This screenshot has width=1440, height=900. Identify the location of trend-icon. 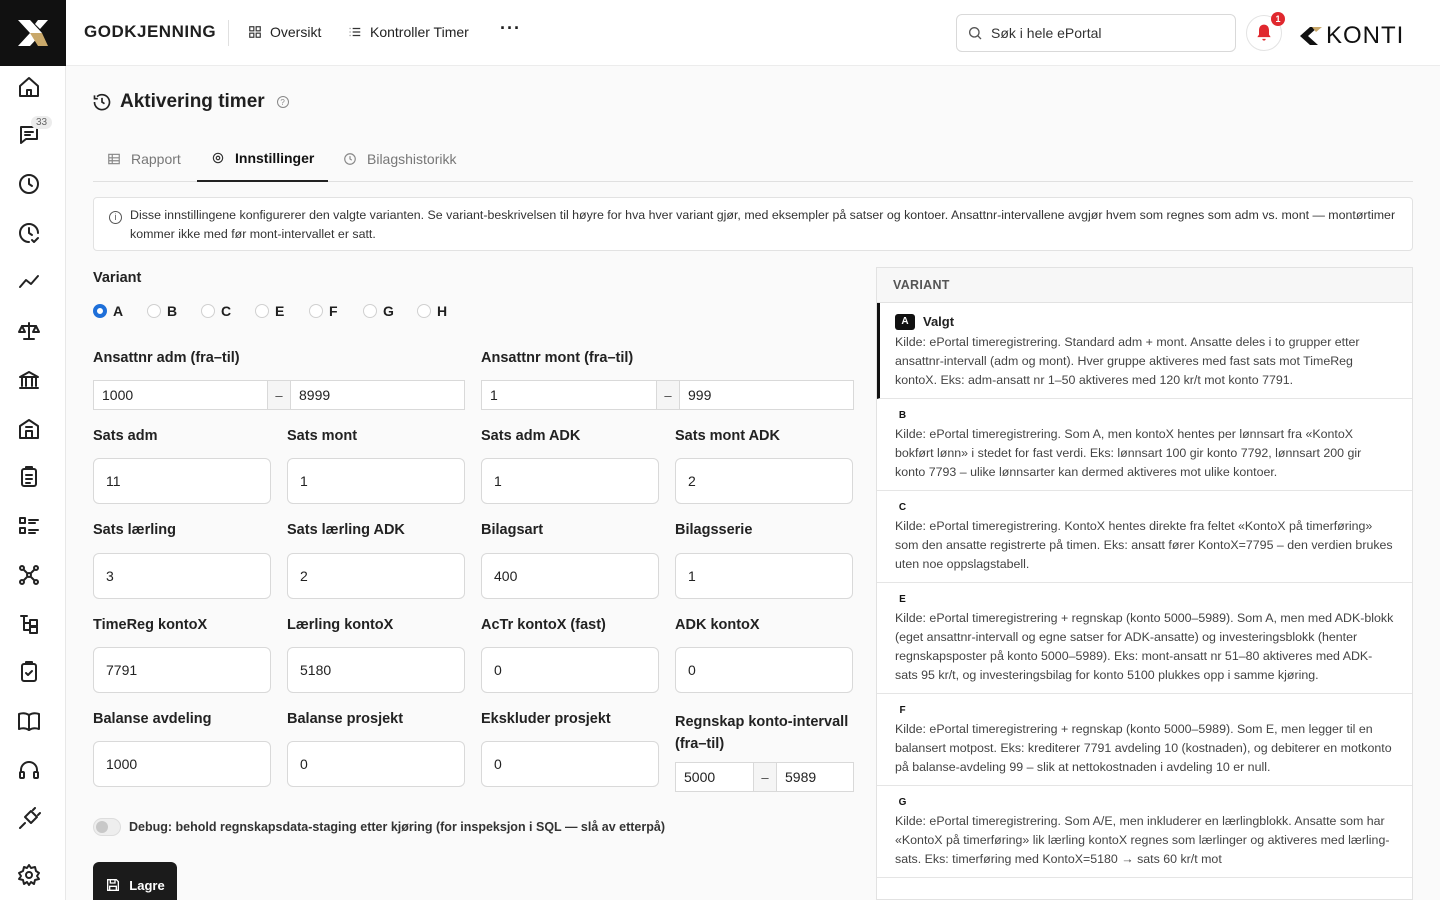
(29, 282).